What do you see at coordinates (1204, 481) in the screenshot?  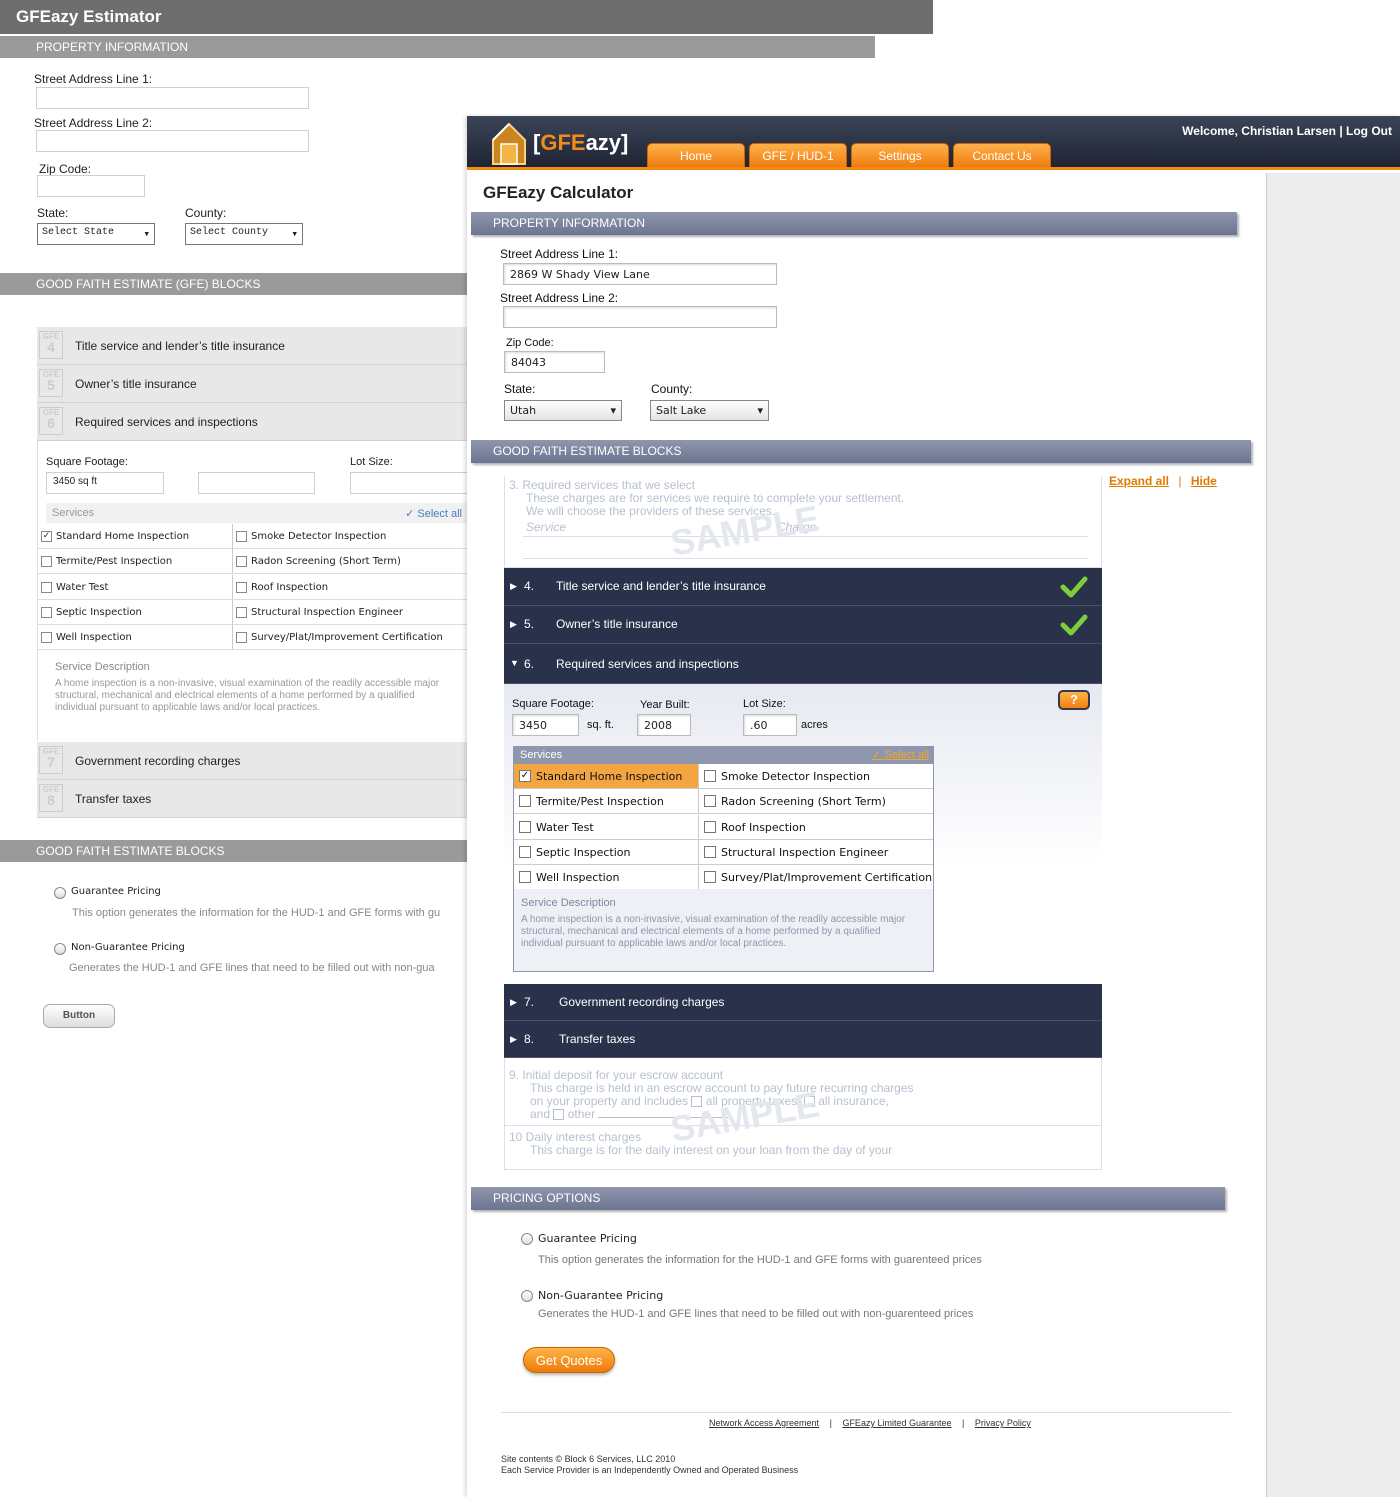 I see `hide-link: Hide` at bounding box center [1204, 481].